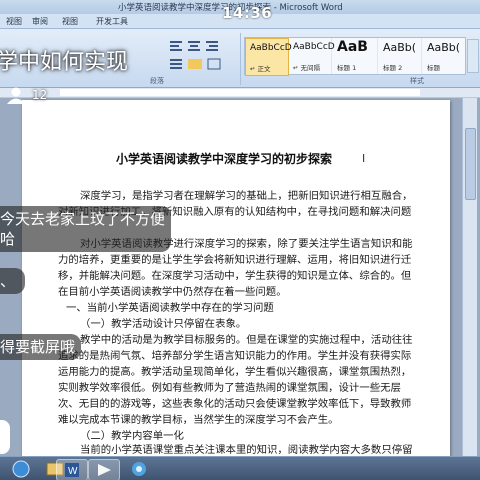 The image size is (480, 480). I want to click on document-title: 小学英语阅读教学中深度学习的初步探索, so click(224, 159).